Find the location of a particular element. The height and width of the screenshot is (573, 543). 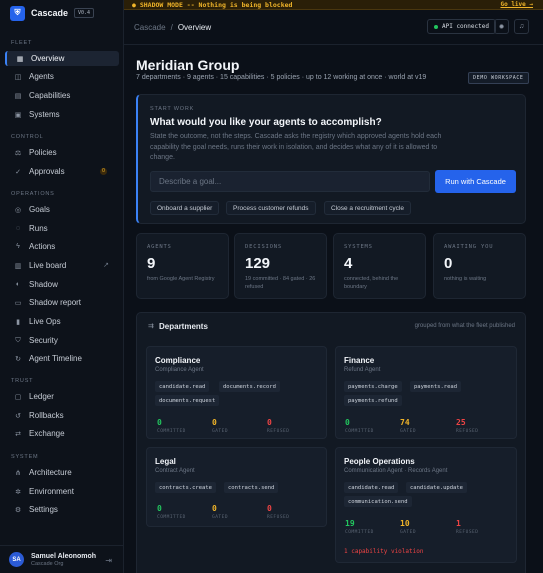

sidebar-item-exchange: ⇄ Exchange is located at coordinates (62, 433).